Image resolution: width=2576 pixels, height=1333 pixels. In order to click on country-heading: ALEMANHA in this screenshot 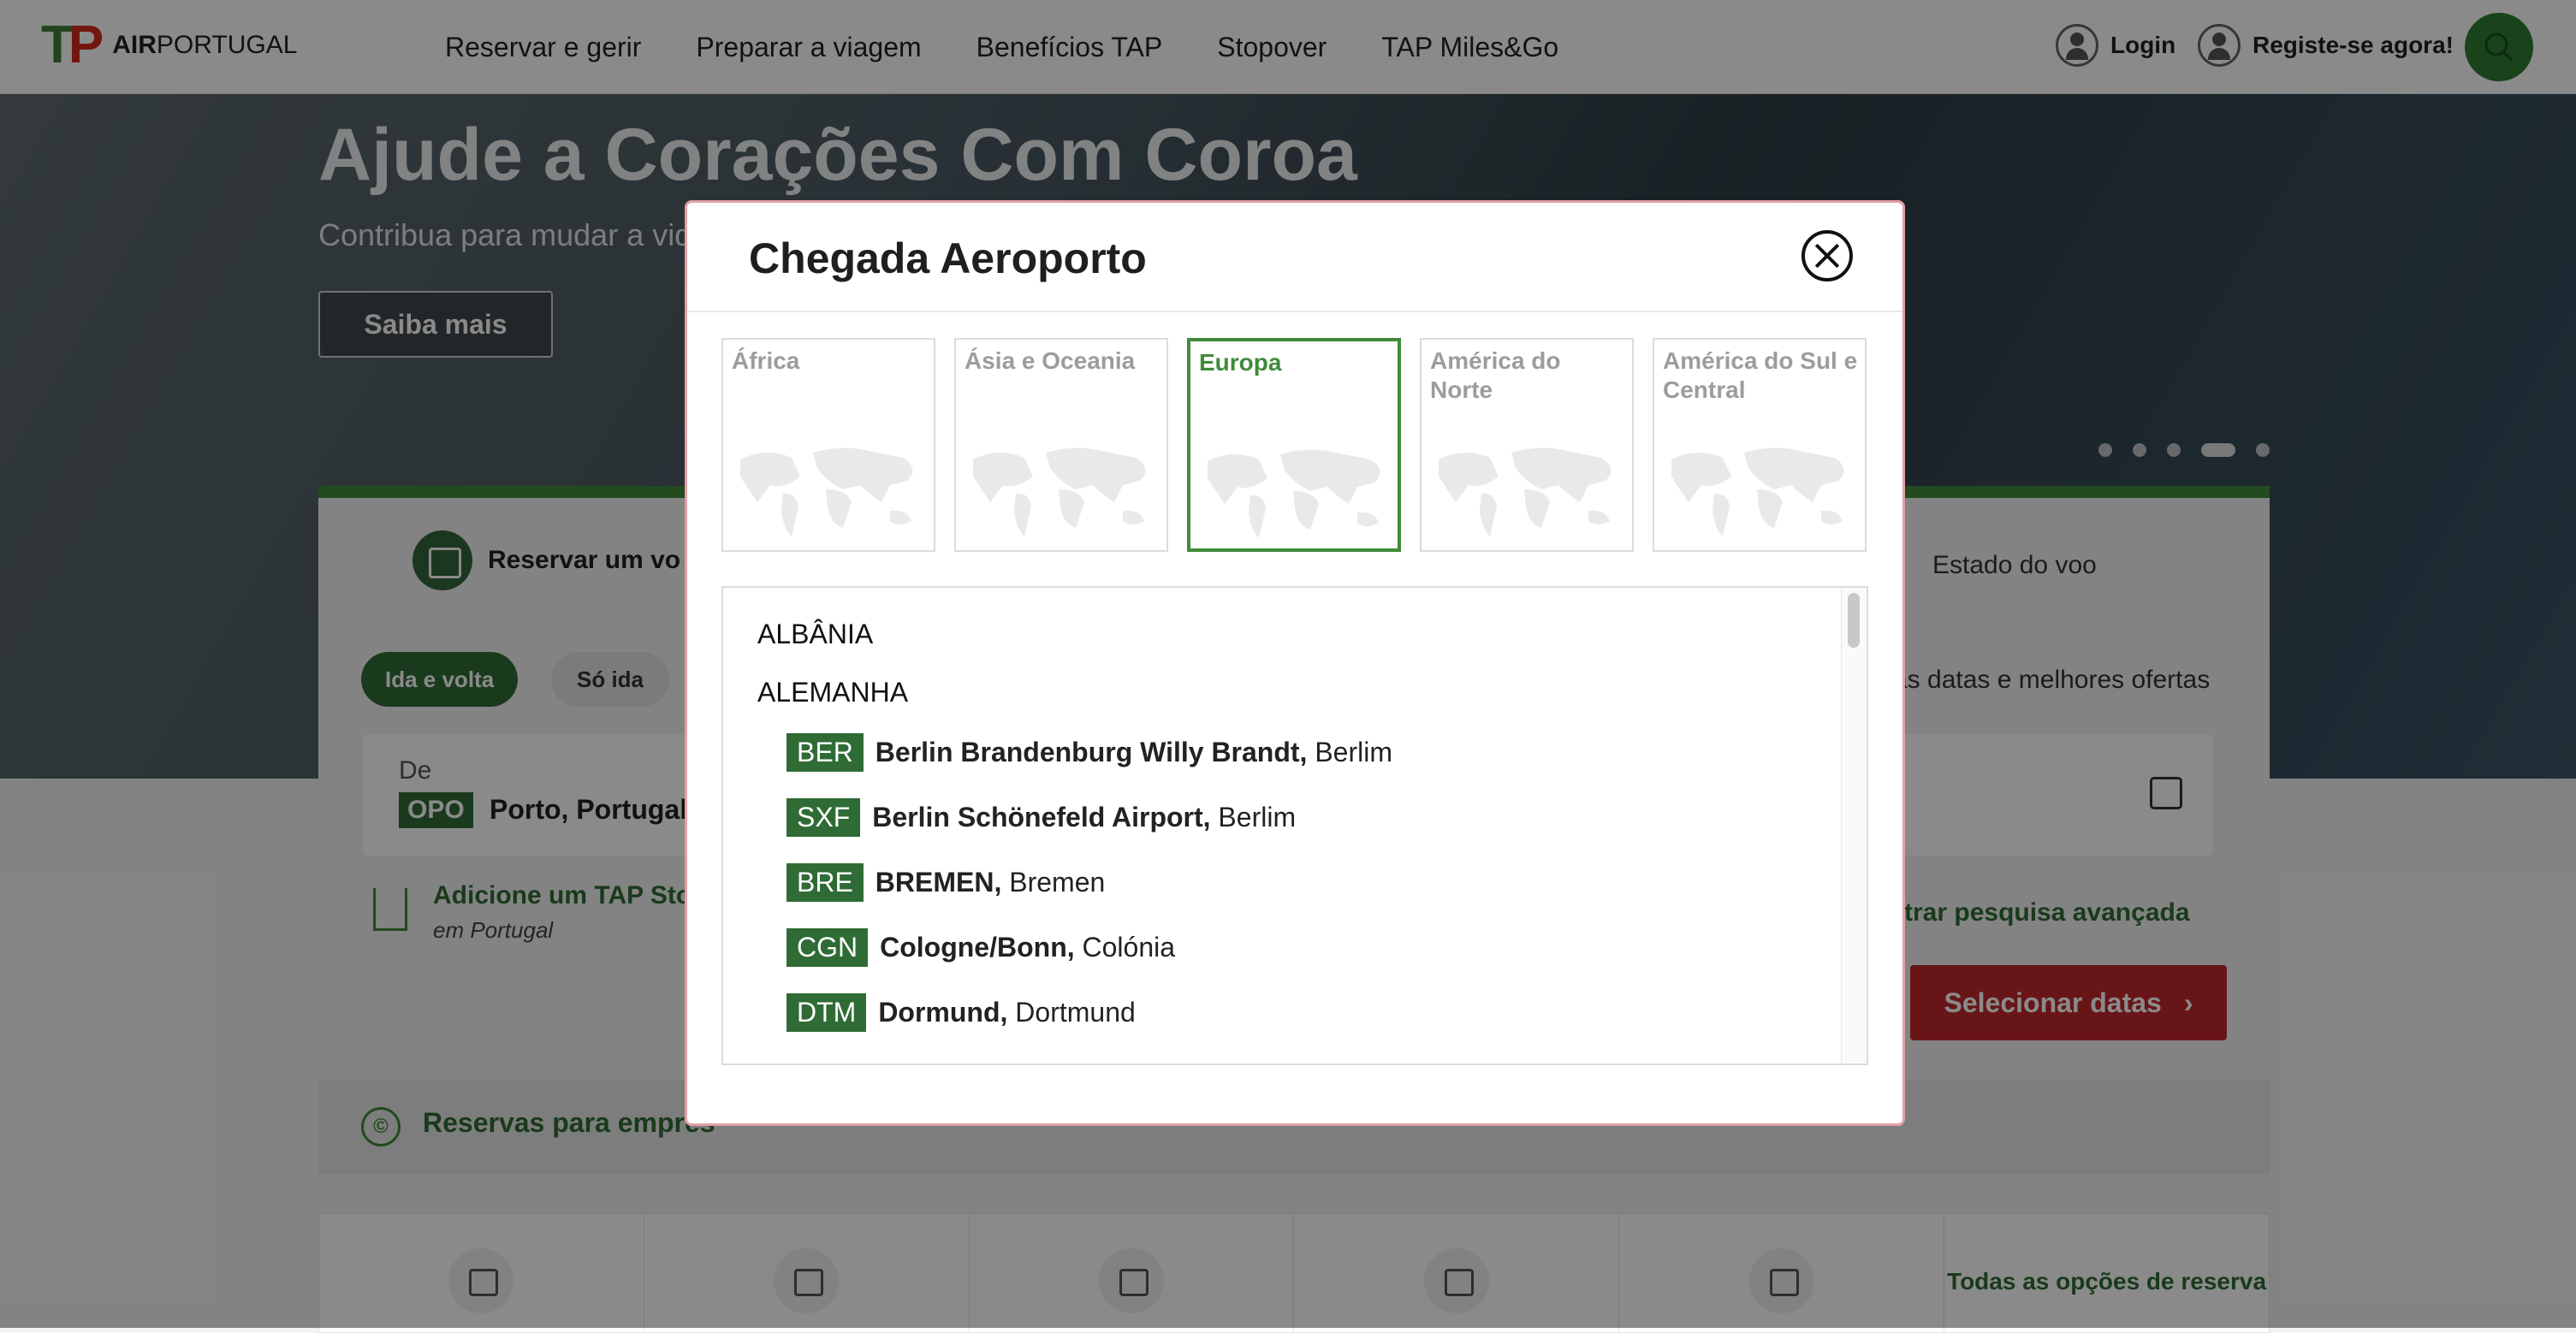, I will do `click(832, 692)`.